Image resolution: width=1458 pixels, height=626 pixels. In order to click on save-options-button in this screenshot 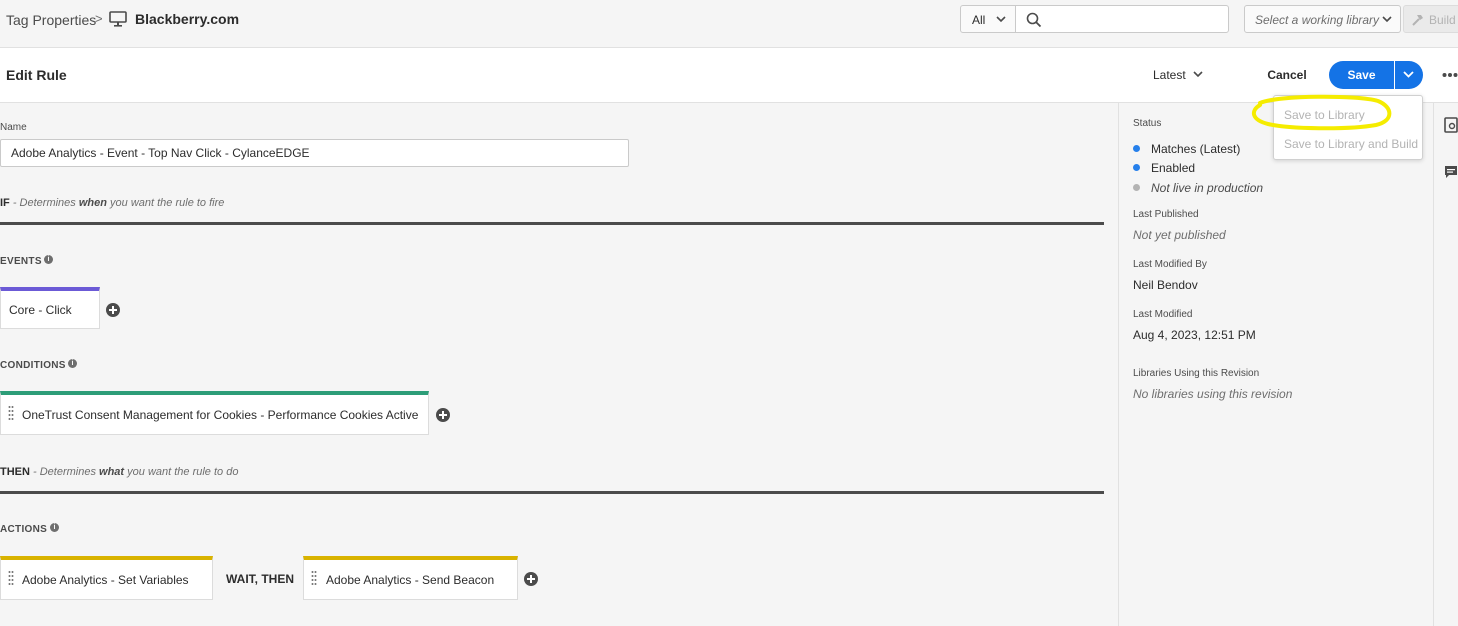, I will do `click(1409, 75)`.